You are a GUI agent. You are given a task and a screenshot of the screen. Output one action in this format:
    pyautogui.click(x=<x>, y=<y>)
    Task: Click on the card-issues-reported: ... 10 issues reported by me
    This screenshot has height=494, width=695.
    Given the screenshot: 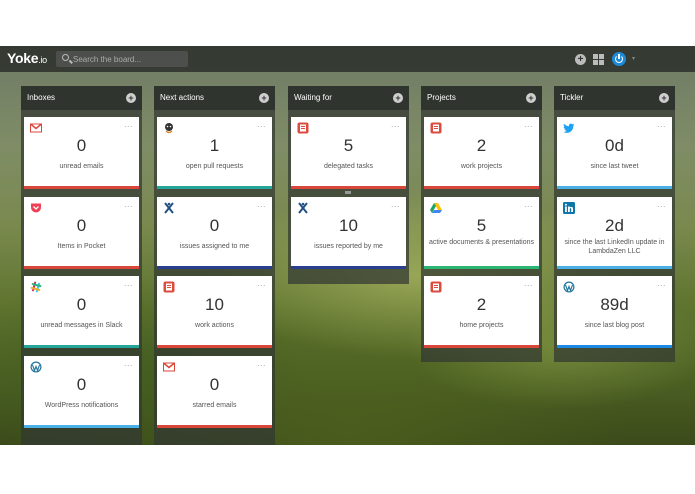 What is the action you would take?
    pyautogui.click(x=348, y=233)
    